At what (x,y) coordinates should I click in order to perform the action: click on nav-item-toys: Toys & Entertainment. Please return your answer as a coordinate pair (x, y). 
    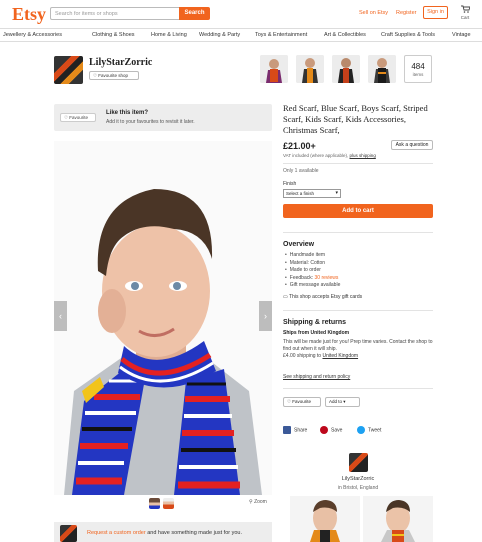
    Looking at the image, I should click on (281, 35).